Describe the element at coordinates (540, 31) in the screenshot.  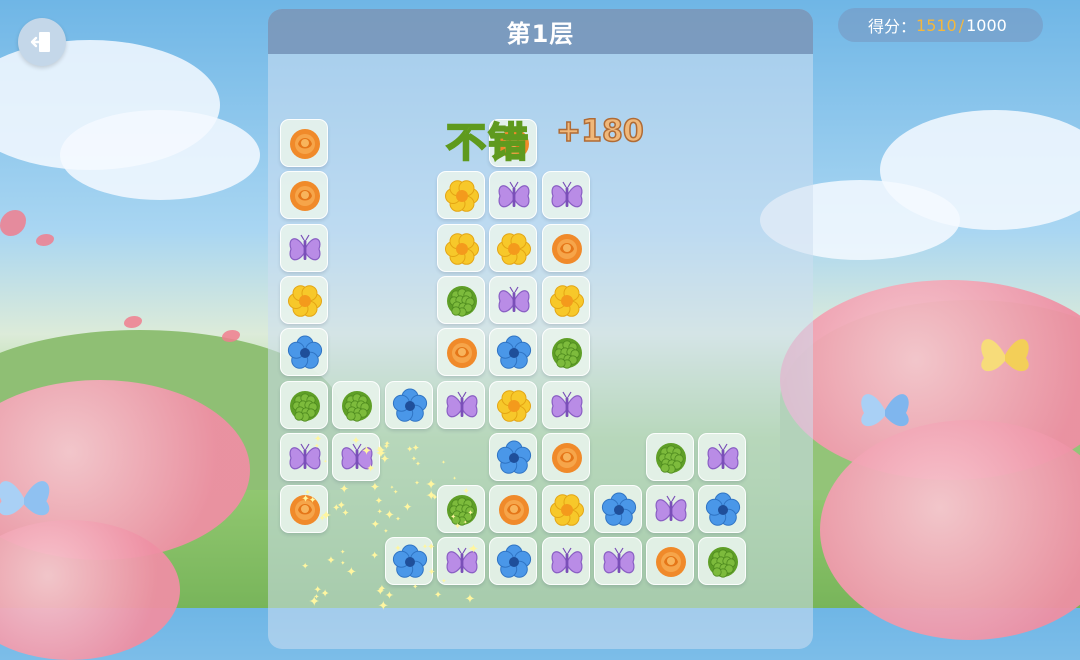
I see `level-title-bar: 第1层` at that location.